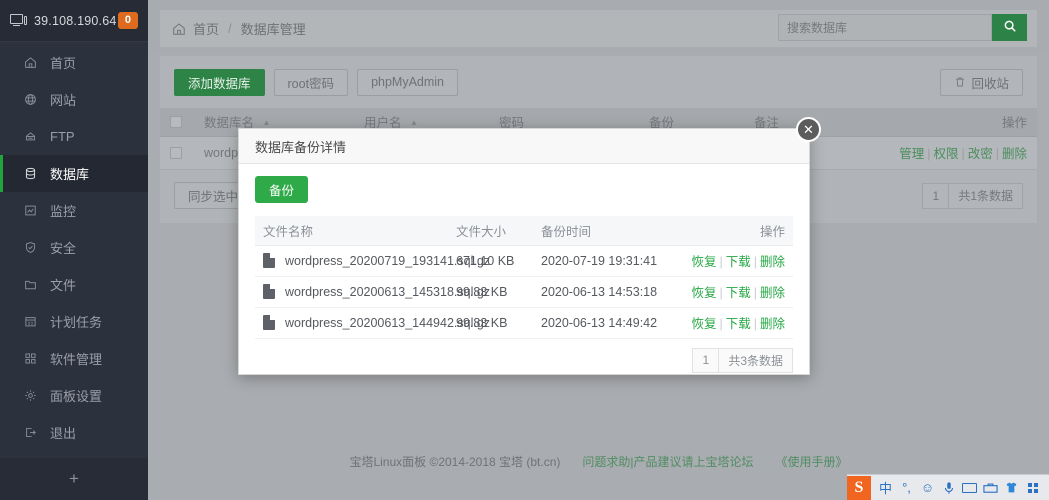 Image resolution: width=1049 pixels, height=500 pixels. What do you see at coordinates (30, 99) in the screenshot?
I see `globe-icon` at bounding box center [30, 99].